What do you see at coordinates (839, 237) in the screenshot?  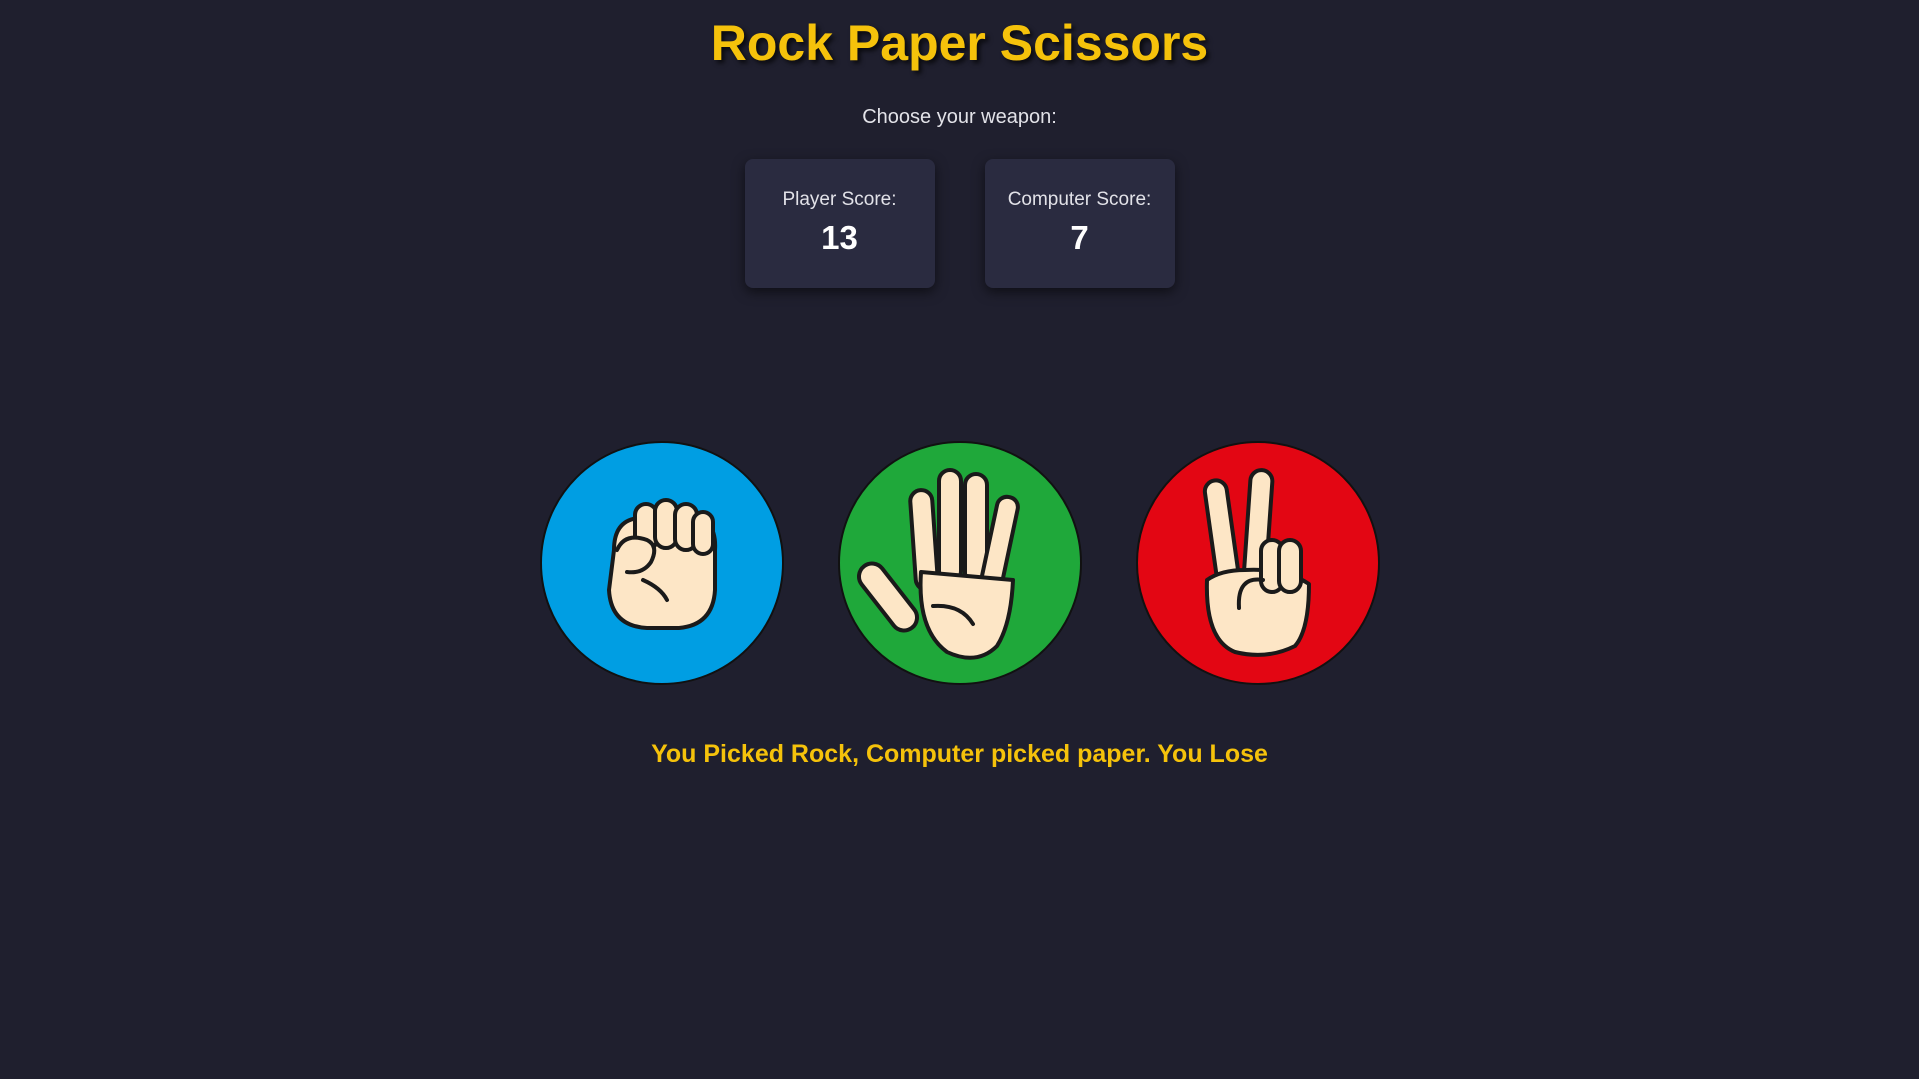 I see `player-score-value: 13` at bounding box center [839, 237].